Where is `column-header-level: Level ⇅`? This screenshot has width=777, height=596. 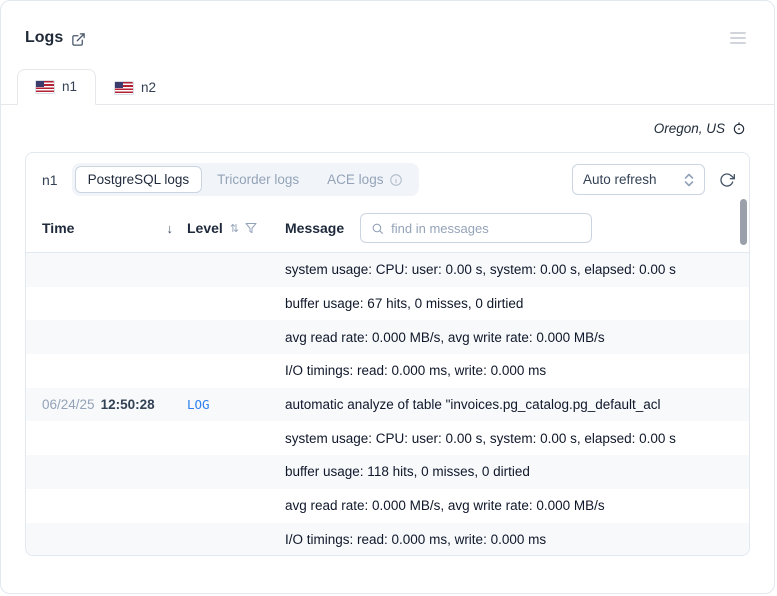 column-header-level: Level ⇅ is located at coordinates (236, 228).